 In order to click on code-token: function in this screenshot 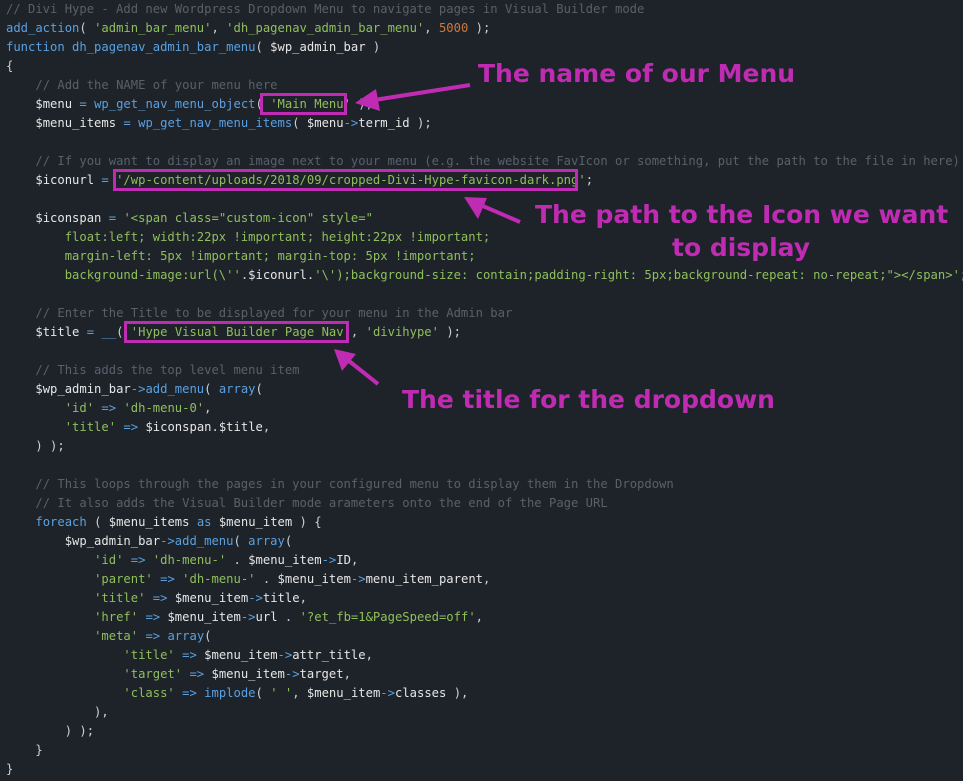, I will do `click(35, 47)`.